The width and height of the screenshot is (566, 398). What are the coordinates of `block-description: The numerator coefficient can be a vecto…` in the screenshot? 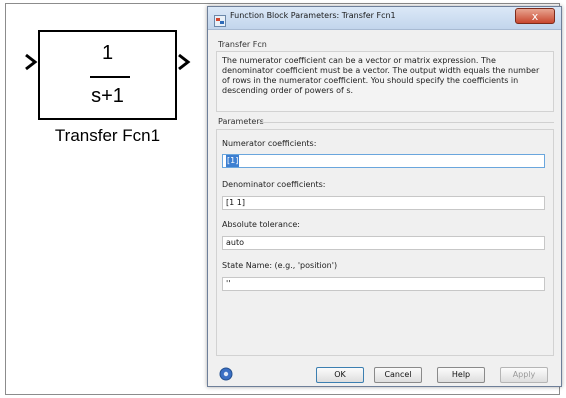 It's located at (381, 75).